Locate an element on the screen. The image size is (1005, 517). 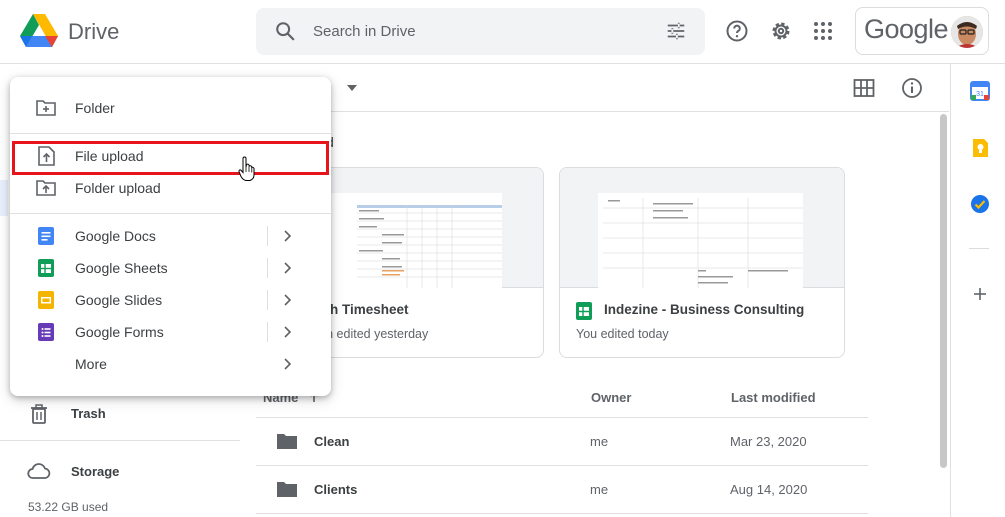
sidebar-item-label: Trash is located at coordinates (88, 413).